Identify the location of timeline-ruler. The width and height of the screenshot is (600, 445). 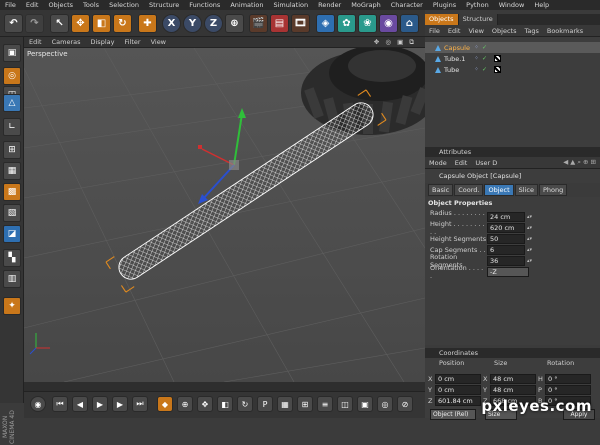
(224, 386).